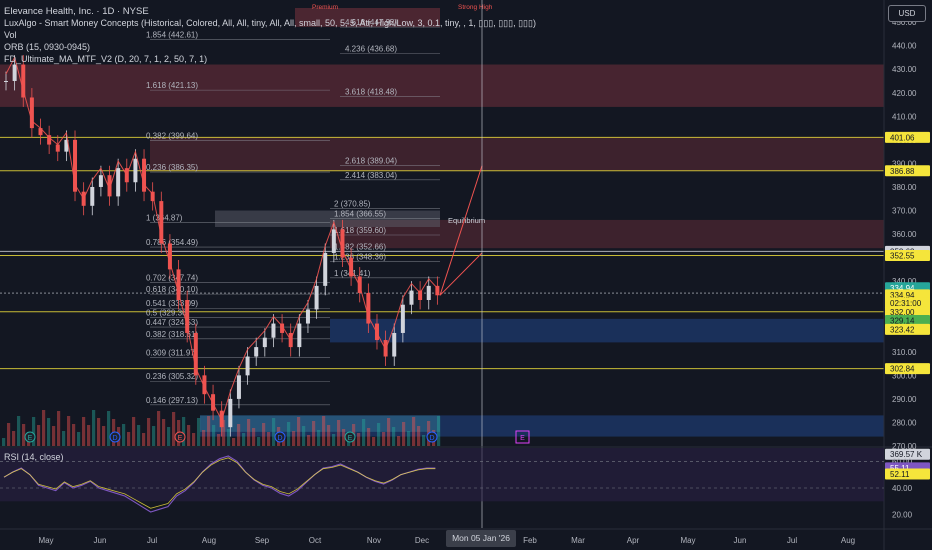  Describe the element at coordinates (904, 234) in the screenshot. I see `price-tick: 360.00` at that location.